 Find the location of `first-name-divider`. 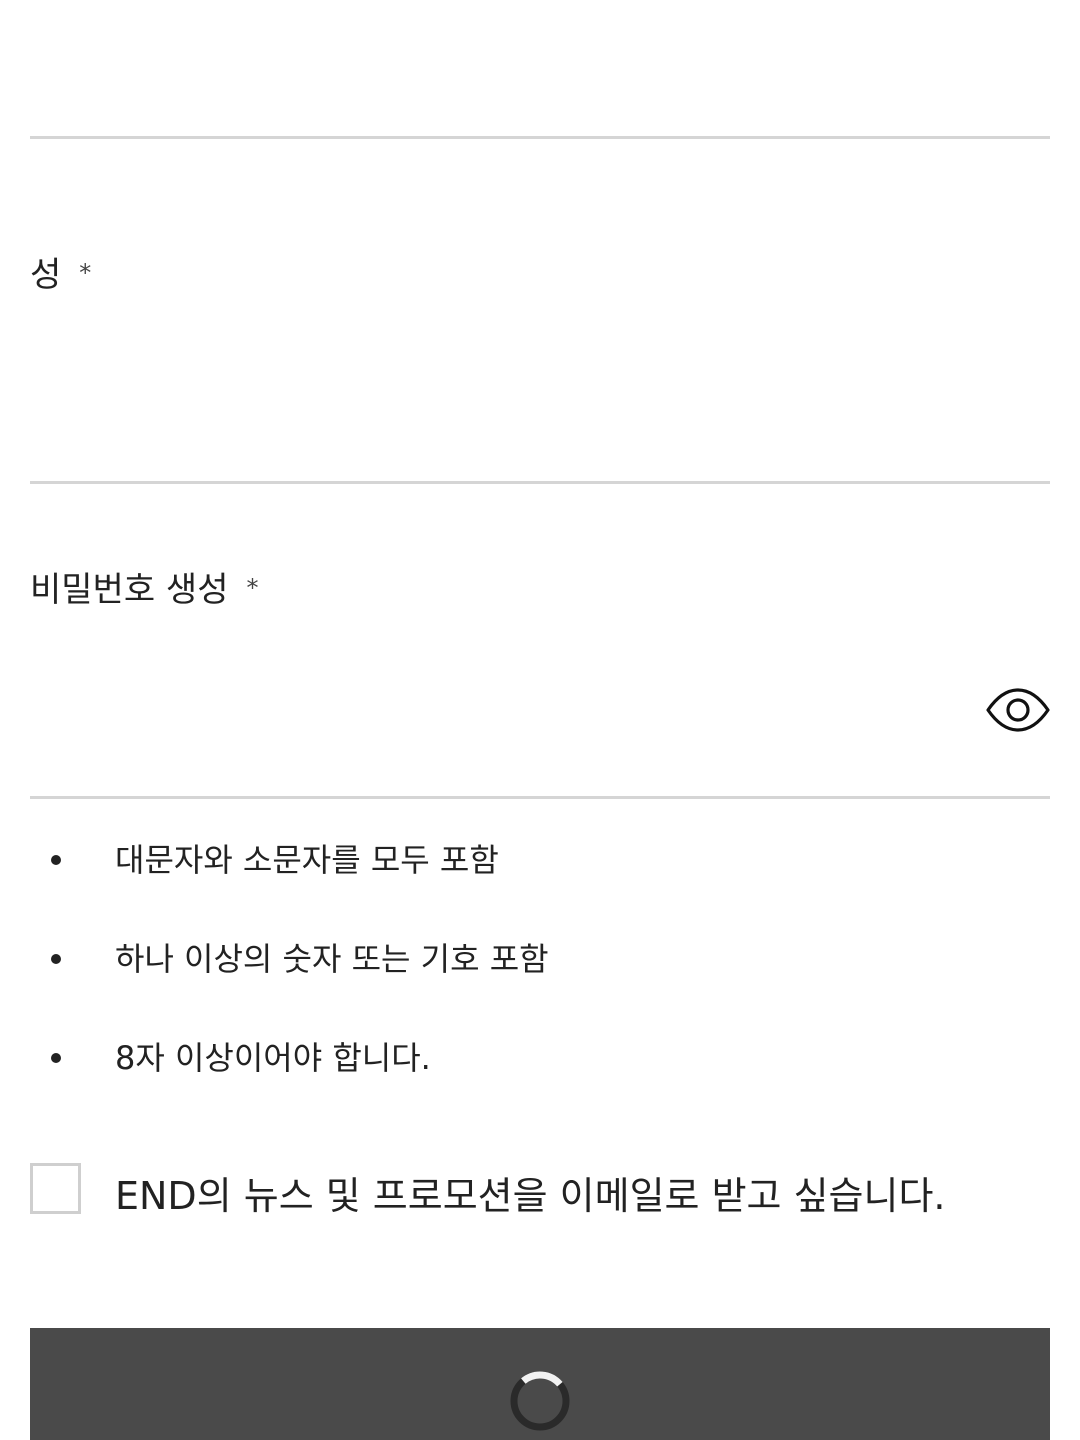

first-name-divider is located at coordinates (540, 137).